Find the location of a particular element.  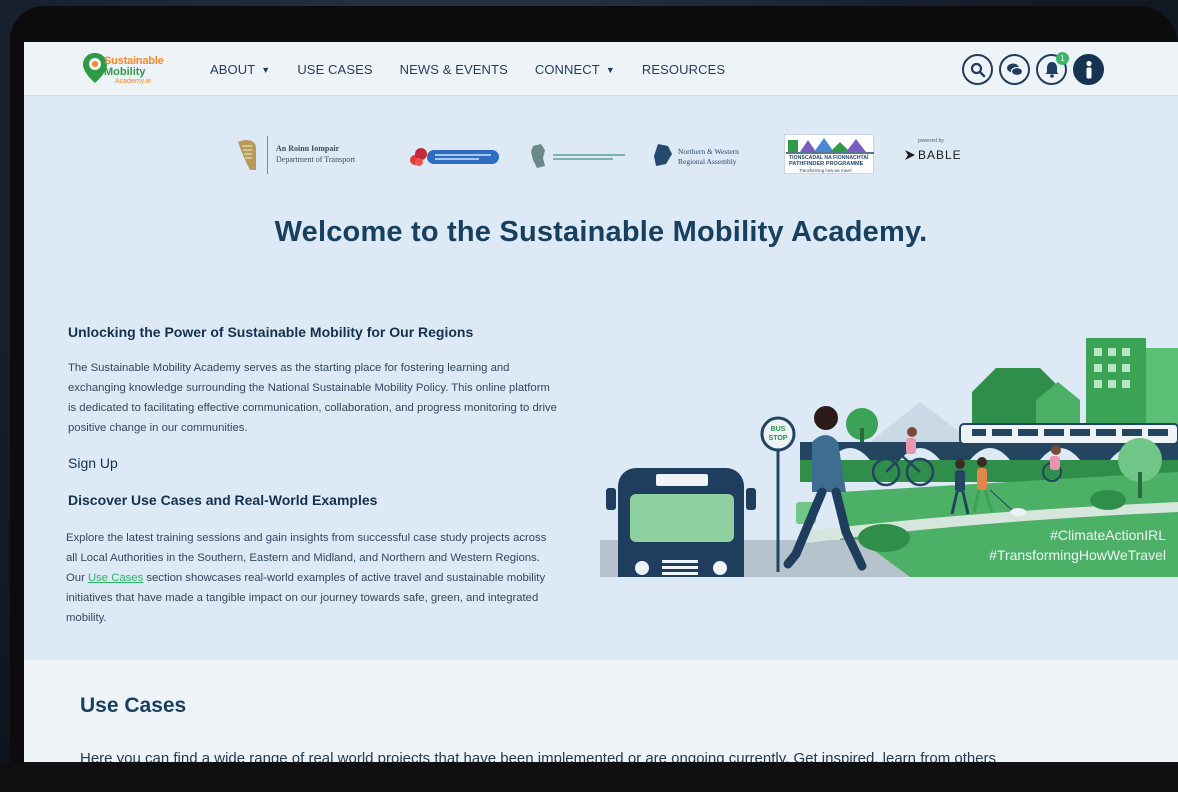

nav-item-about: ABOUT ▼ is located at coordinates (240, 69).